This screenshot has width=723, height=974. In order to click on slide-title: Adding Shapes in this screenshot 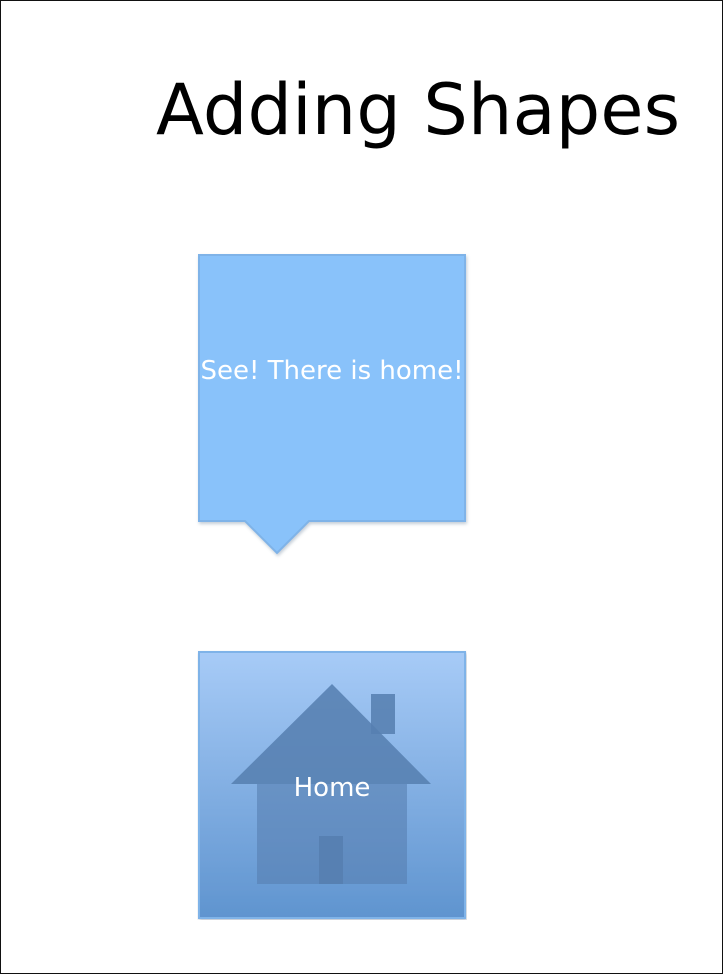, I will do `click(418, 110)`.